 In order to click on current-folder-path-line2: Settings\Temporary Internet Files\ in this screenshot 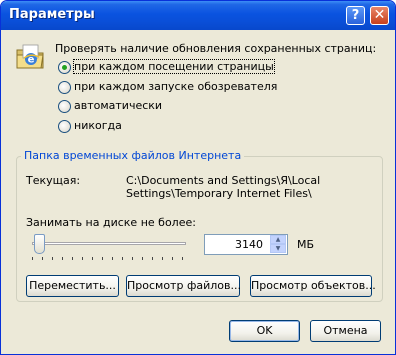, I will do `click(219, 193)`.